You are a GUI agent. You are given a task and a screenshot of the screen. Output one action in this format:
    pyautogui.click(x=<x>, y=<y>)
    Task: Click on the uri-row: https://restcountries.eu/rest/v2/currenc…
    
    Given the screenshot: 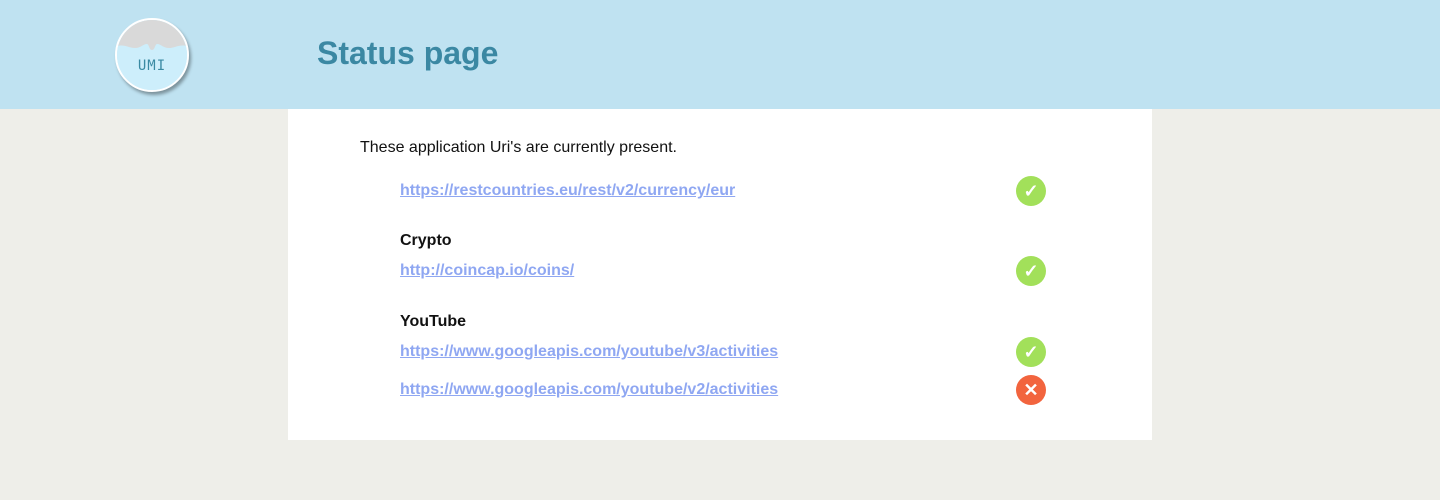 What is the action you would take?
    pyautogui.click(x=723, y=191)
    